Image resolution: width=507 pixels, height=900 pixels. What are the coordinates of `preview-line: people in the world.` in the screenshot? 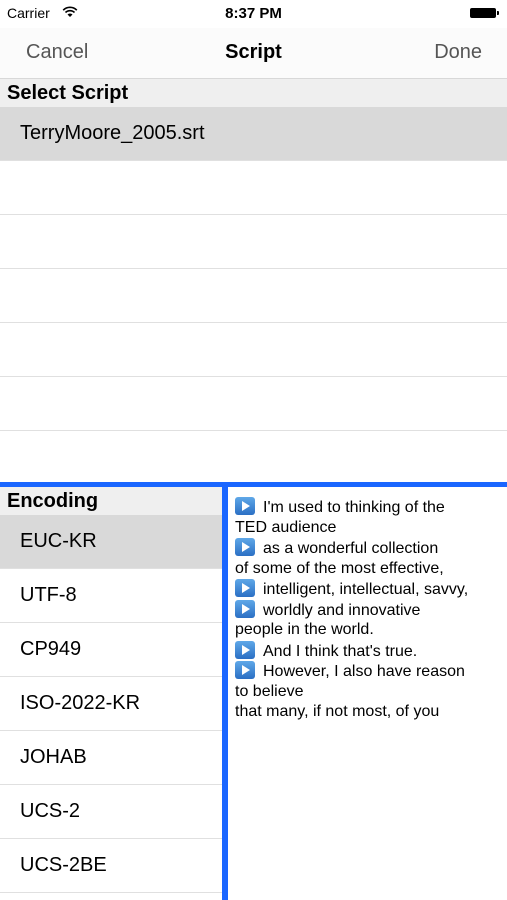 It's located at (369, 630).